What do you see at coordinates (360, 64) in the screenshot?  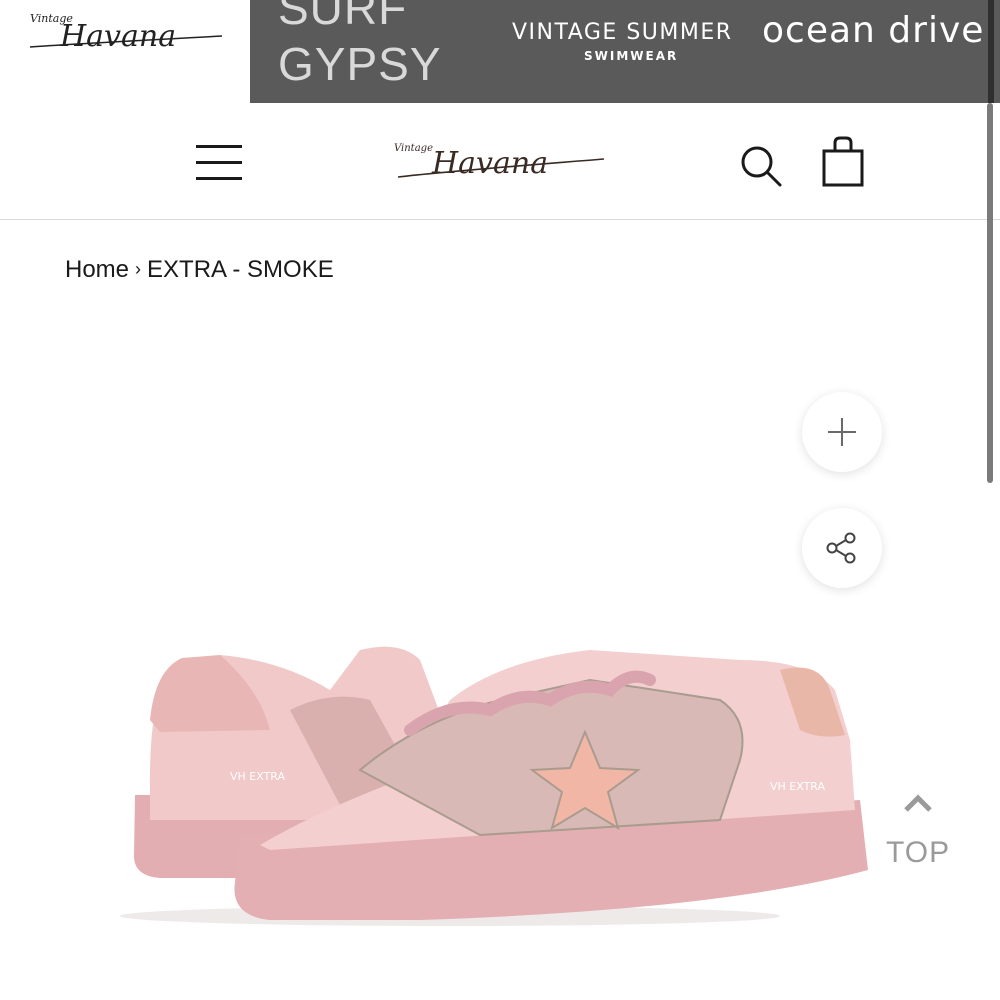 I see `surf-gypsy-logo-line2: GYPSY` at bounding box center [360, 64].